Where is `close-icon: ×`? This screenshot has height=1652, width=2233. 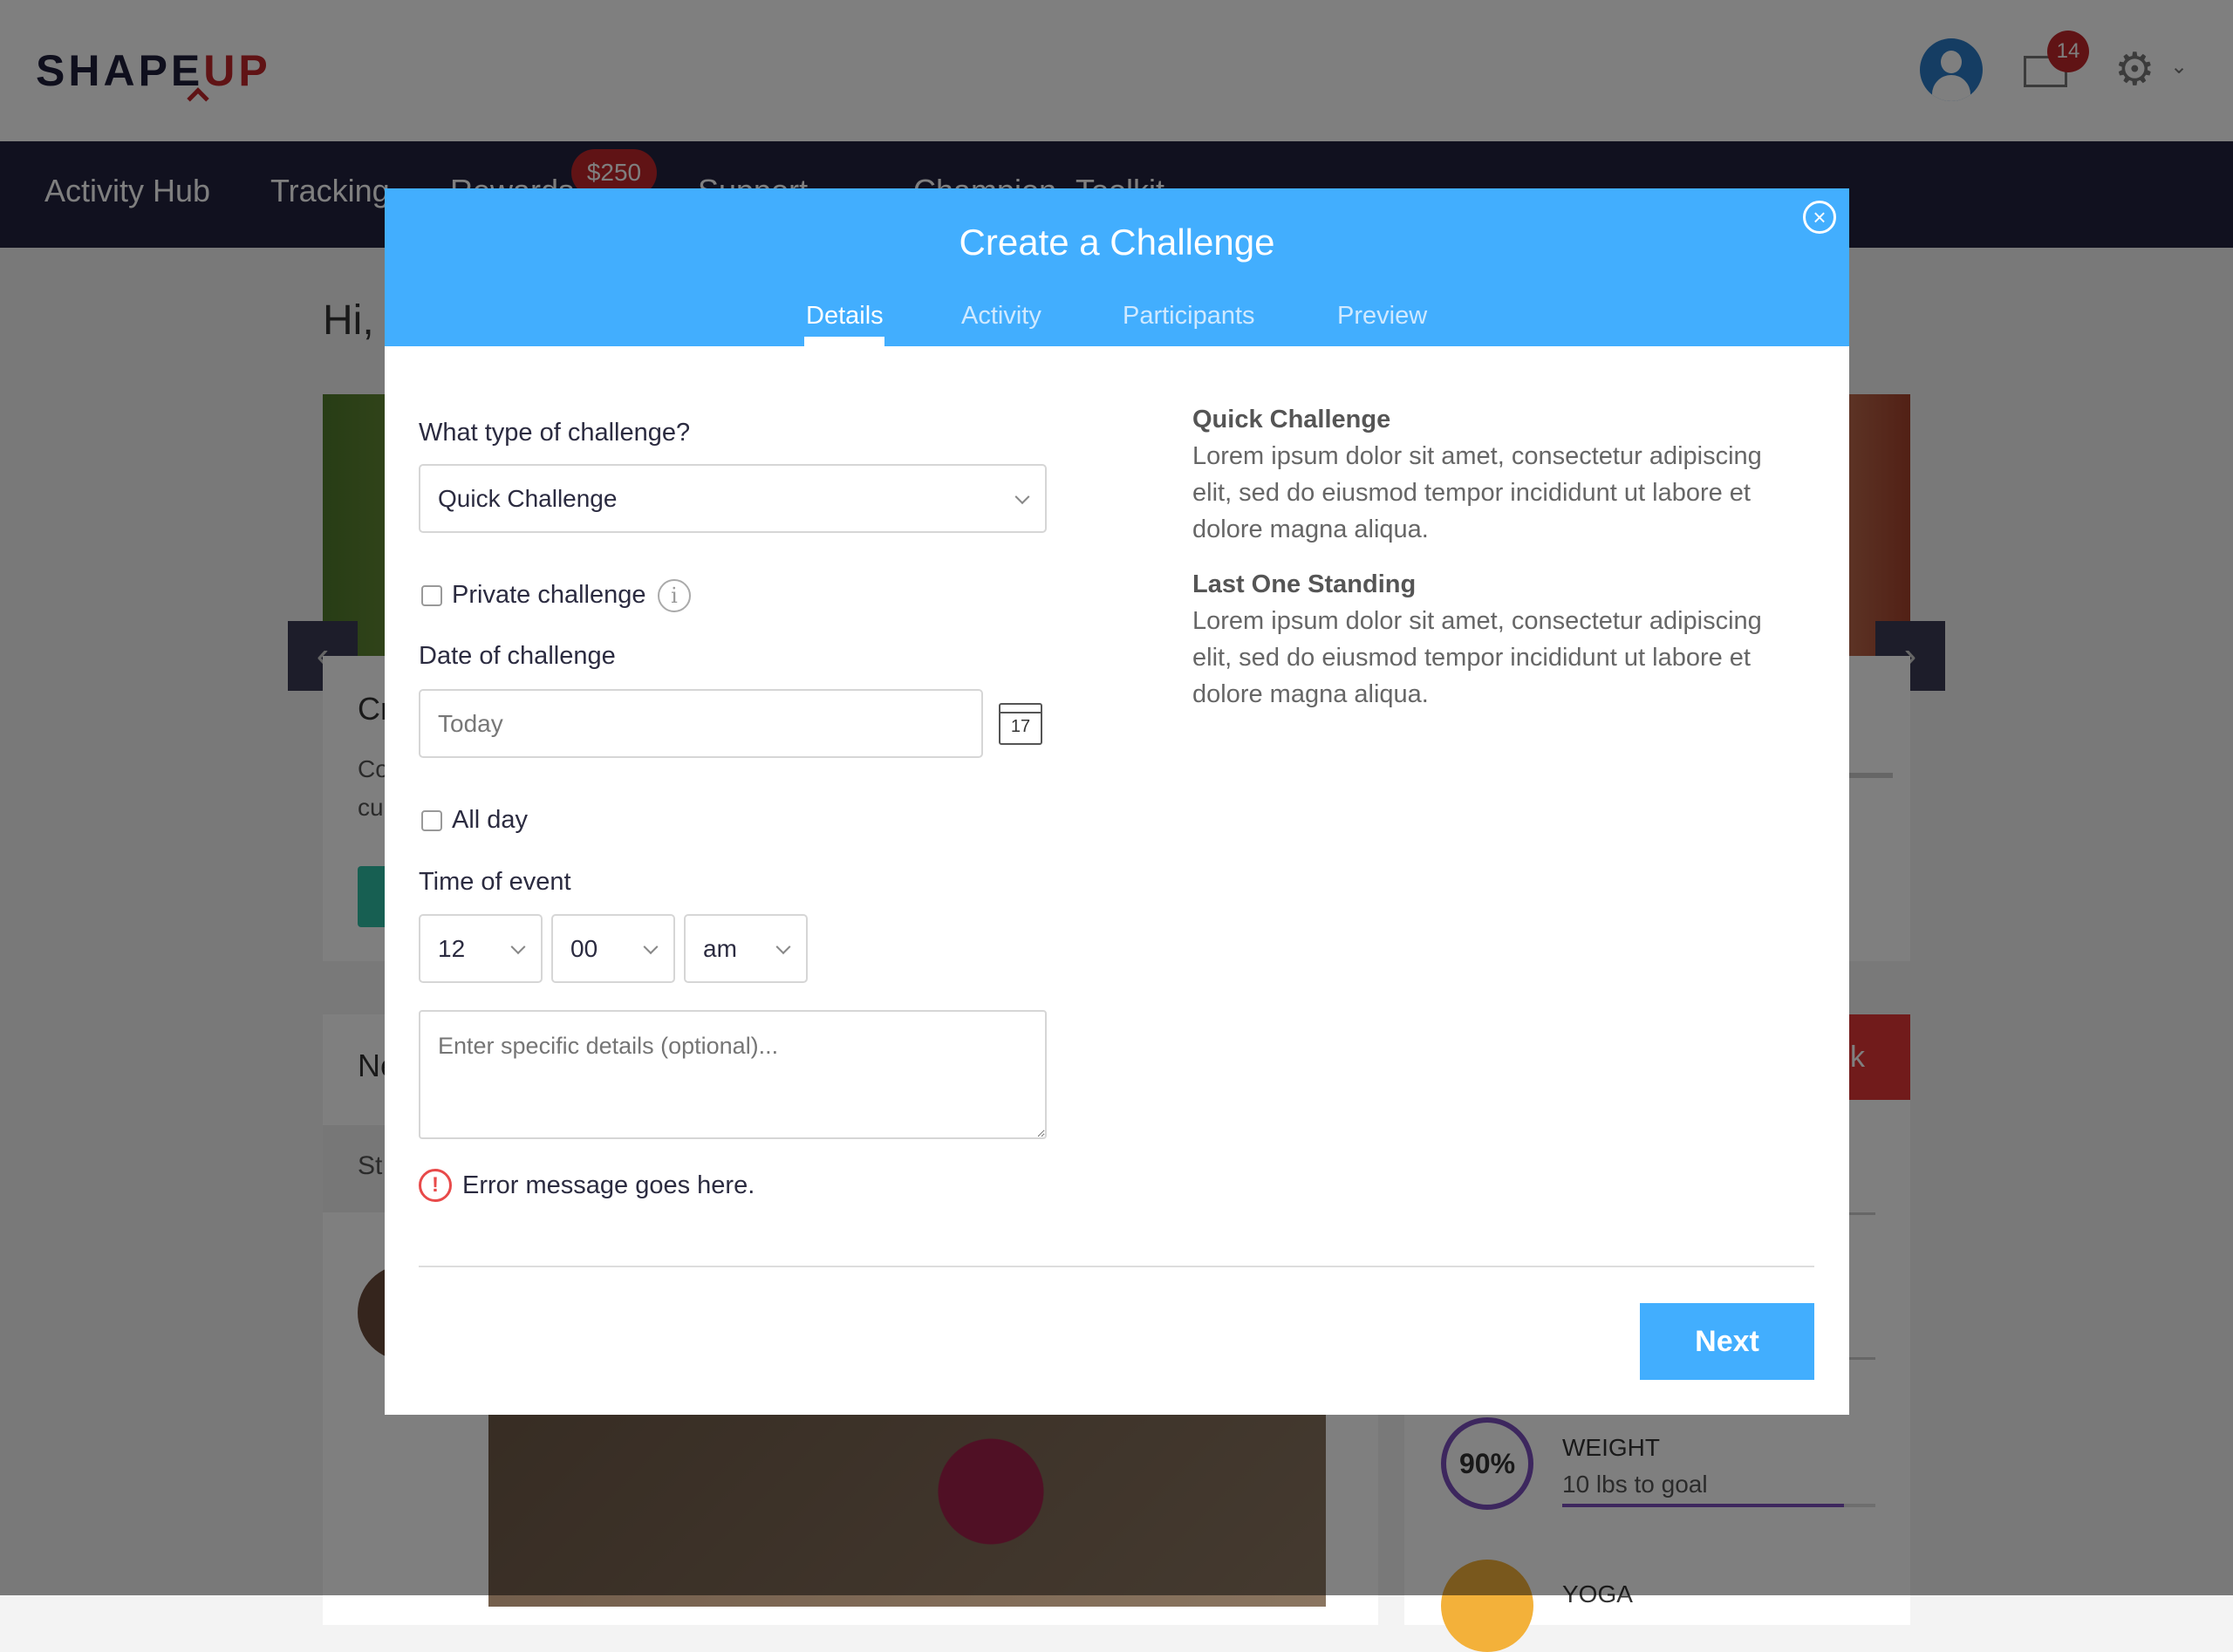 close-icon: × is located at coordinates (1819, 217).